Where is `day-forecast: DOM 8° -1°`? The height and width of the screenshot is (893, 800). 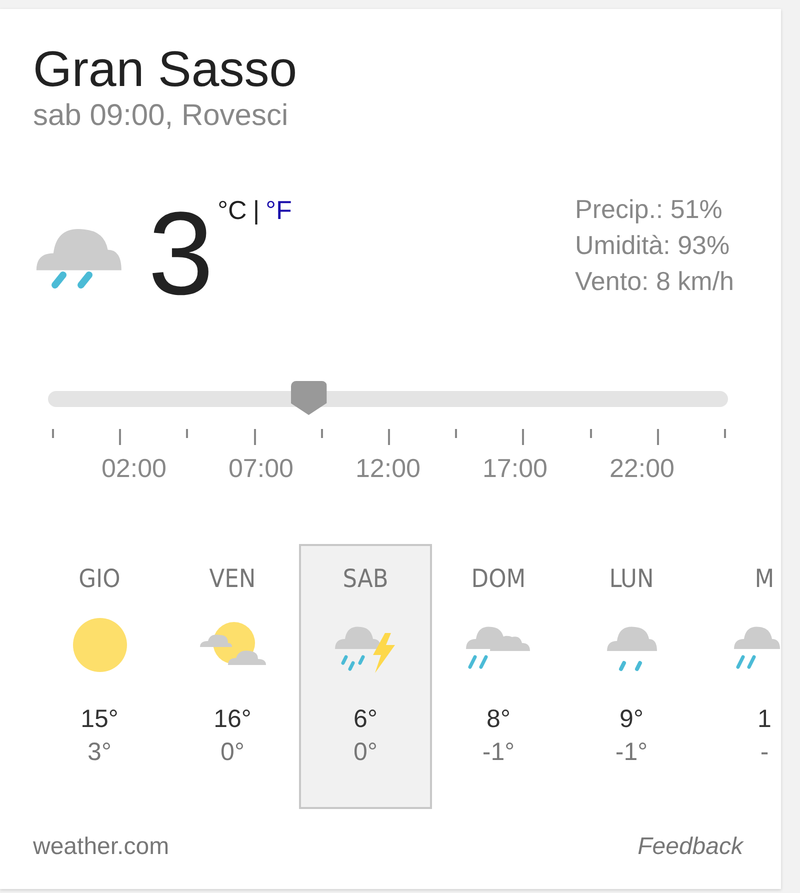
day-forecast: DOM 8° -1° is located at coordinates (498, 676).